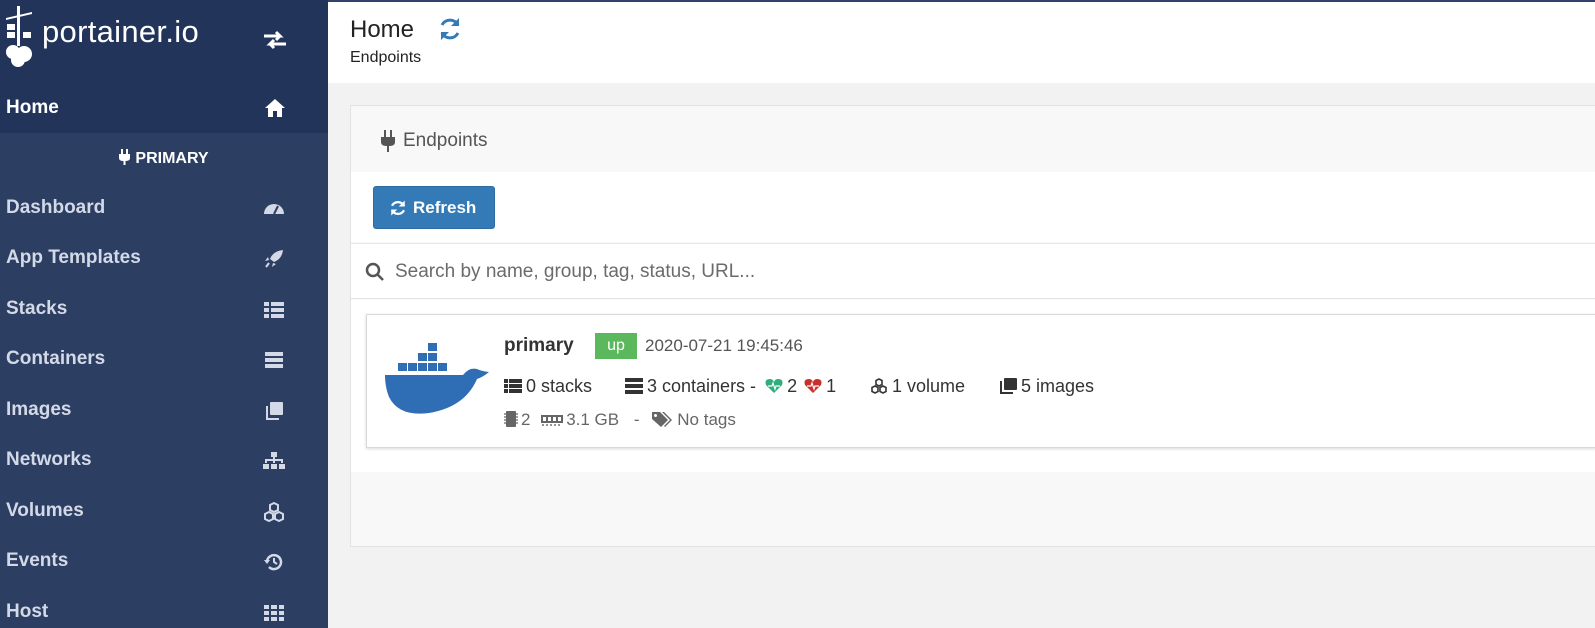  What do you see at coordinates (164, 208) in the screenshot?
I see `sidebar-item-dashboard: Dashboard` at bounding box center [164, 208].